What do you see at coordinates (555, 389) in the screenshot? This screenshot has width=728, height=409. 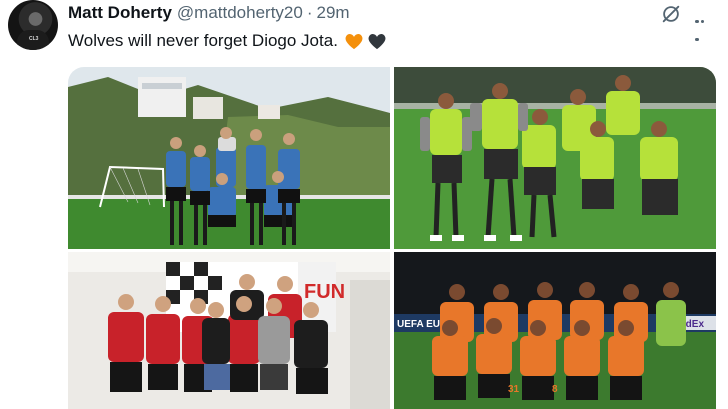 I see `shorts-number-8: 8` at bounding box center [555, 389].